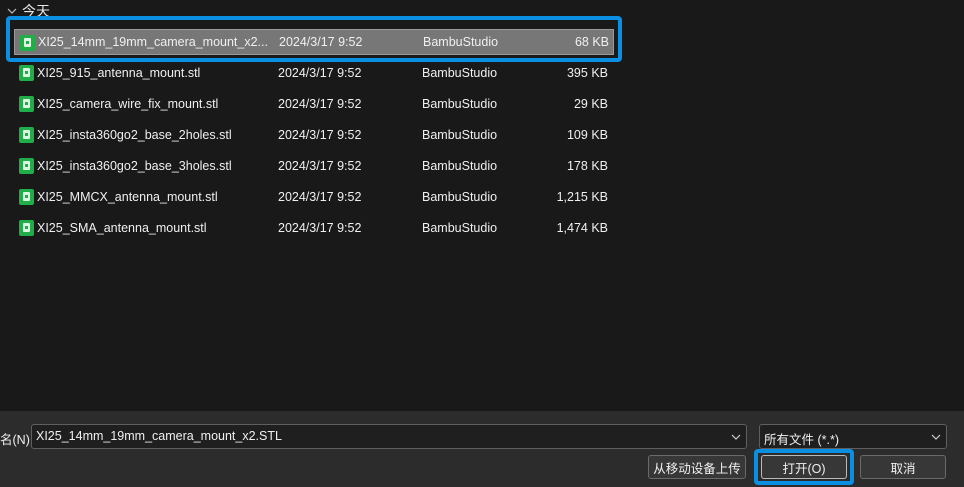 The width and height of the screenshot is (964, 487). I want to click on file-size: 109 KB, so click(587, 135).